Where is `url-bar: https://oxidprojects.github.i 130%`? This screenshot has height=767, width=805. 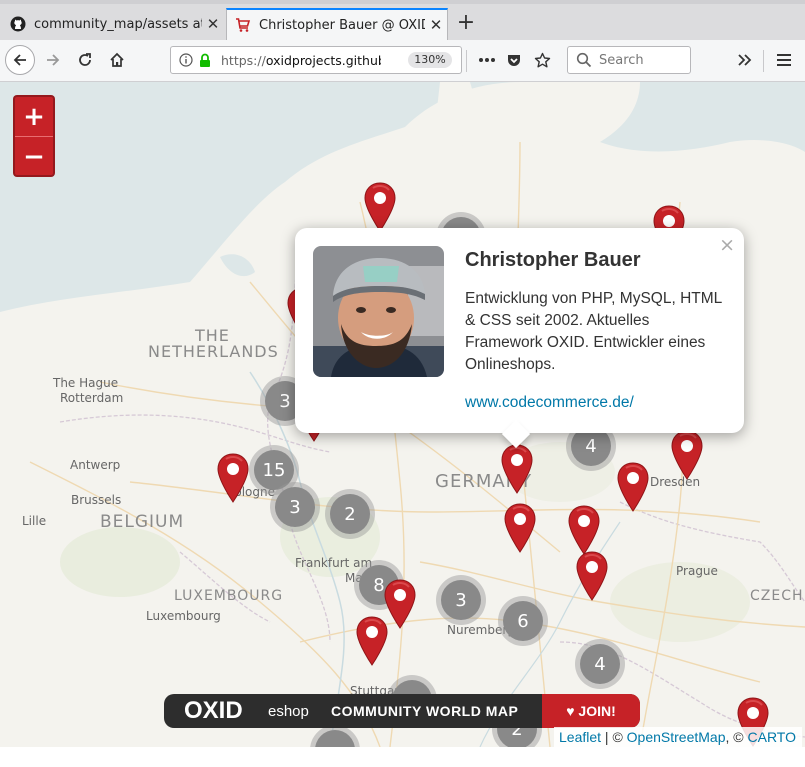
url-bar: https://oxidprojects.github.i 130% is located at coordinates (316, 60).